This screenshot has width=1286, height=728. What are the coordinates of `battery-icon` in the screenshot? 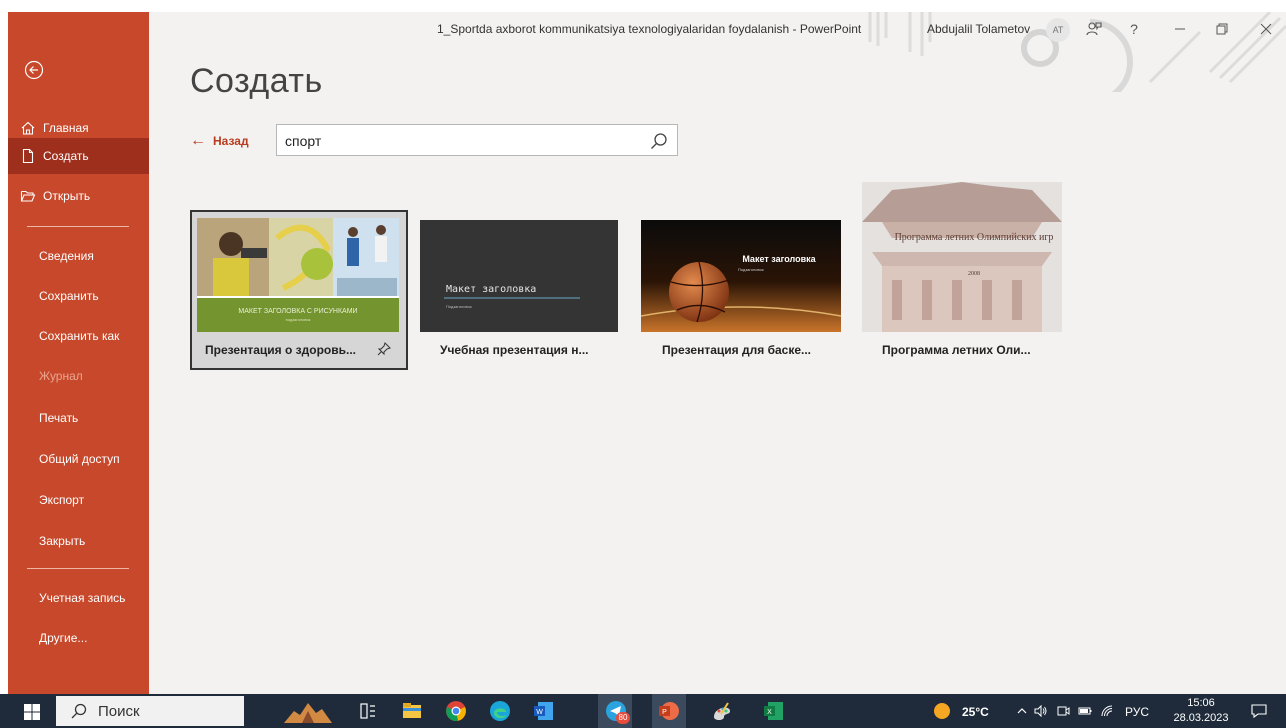 It's located at (1085, 711).